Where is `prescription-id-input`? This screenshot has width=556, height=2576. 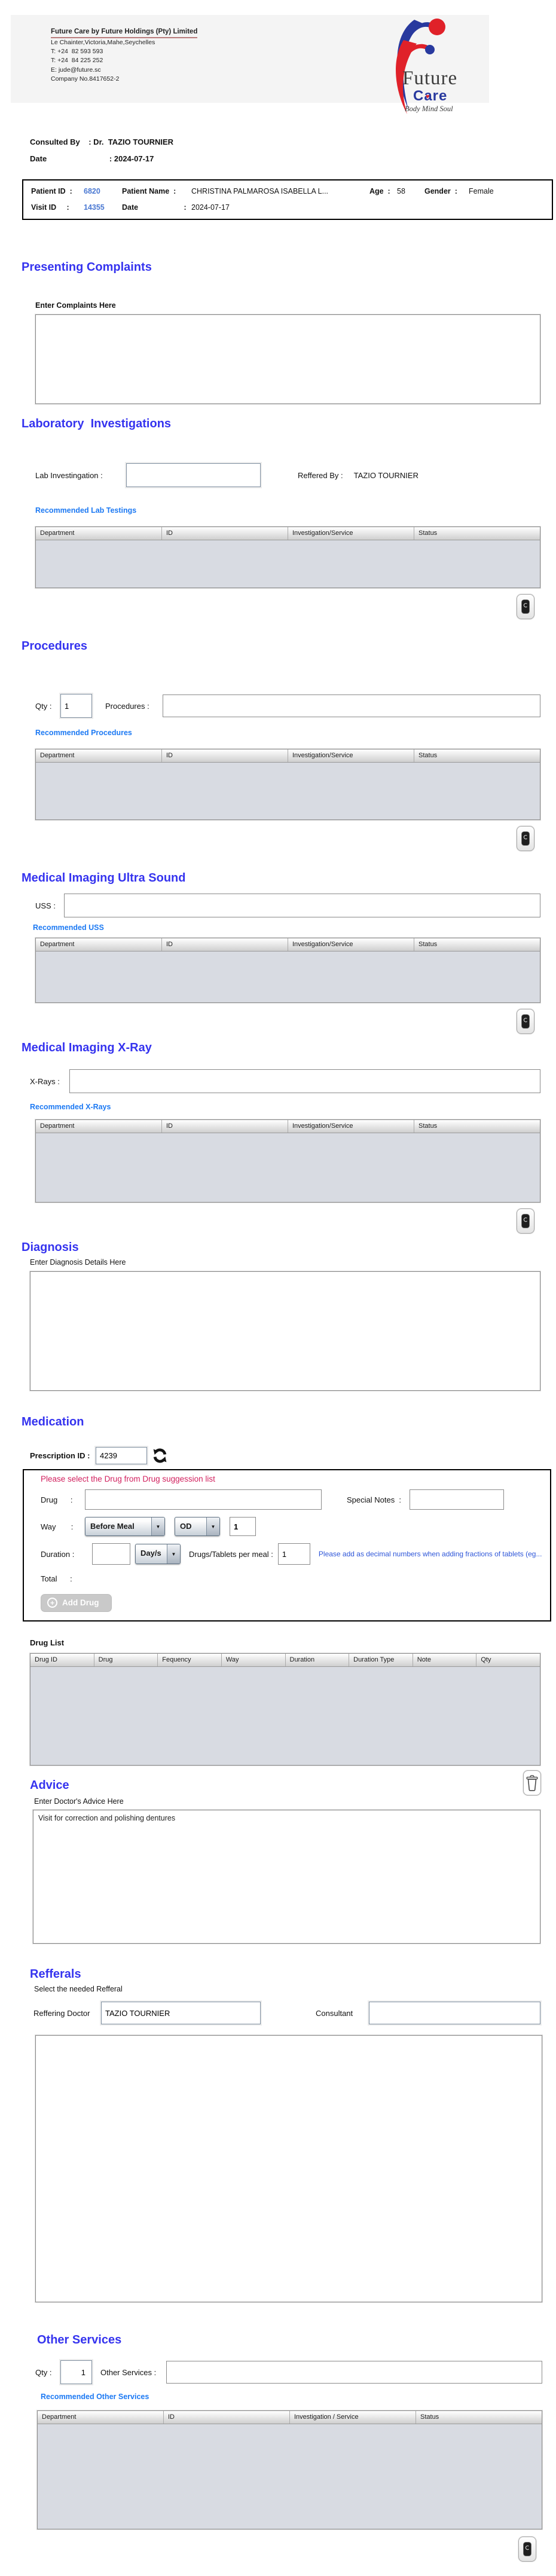 prescription-id-input is located at coordinates (122, 1455).